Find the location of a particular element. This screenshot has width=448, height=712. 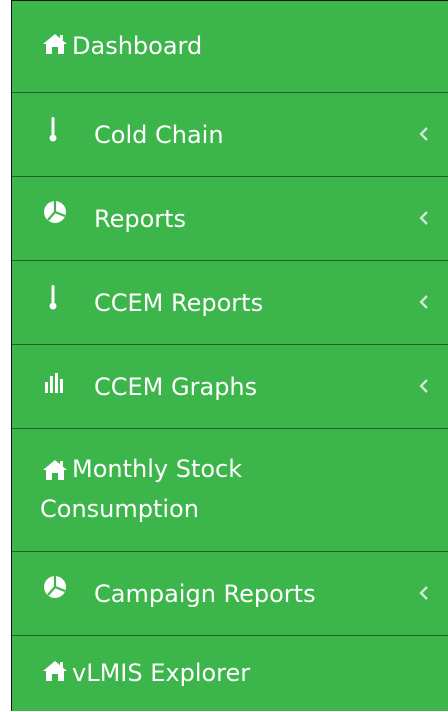

sidebar-item-campaign-reports: Campaign Reports is located at coordinates (230, 594).